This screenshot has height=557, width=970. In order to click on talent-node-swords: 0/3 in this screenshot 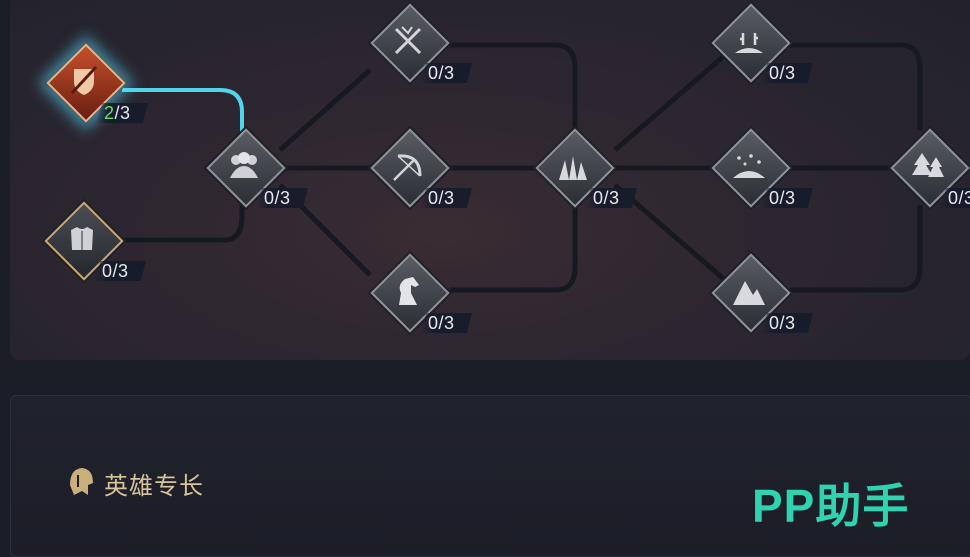, I will do `click(417, 45)`.